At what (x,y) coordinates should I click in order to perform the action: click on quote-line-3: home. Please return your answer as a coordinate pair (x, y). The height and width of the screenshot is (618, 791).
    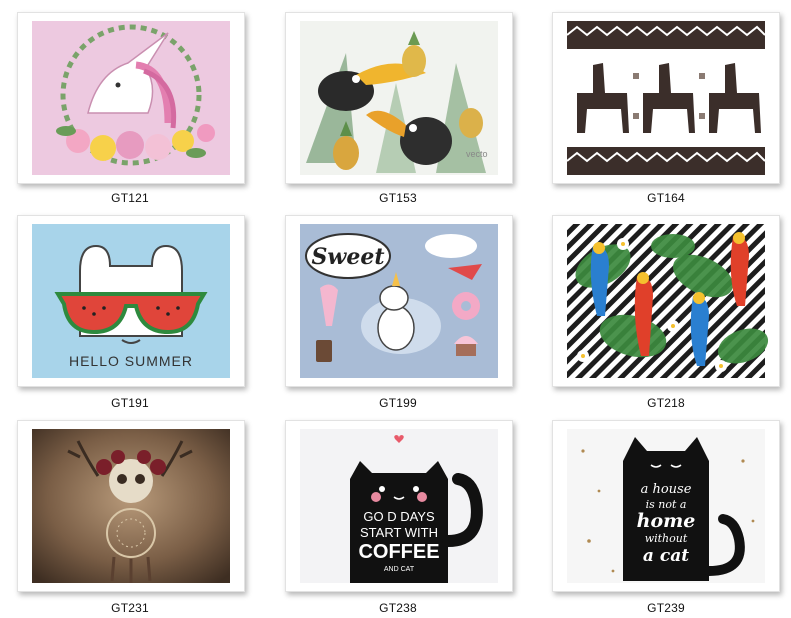
    Looking at the image, I should click on (666, 521).